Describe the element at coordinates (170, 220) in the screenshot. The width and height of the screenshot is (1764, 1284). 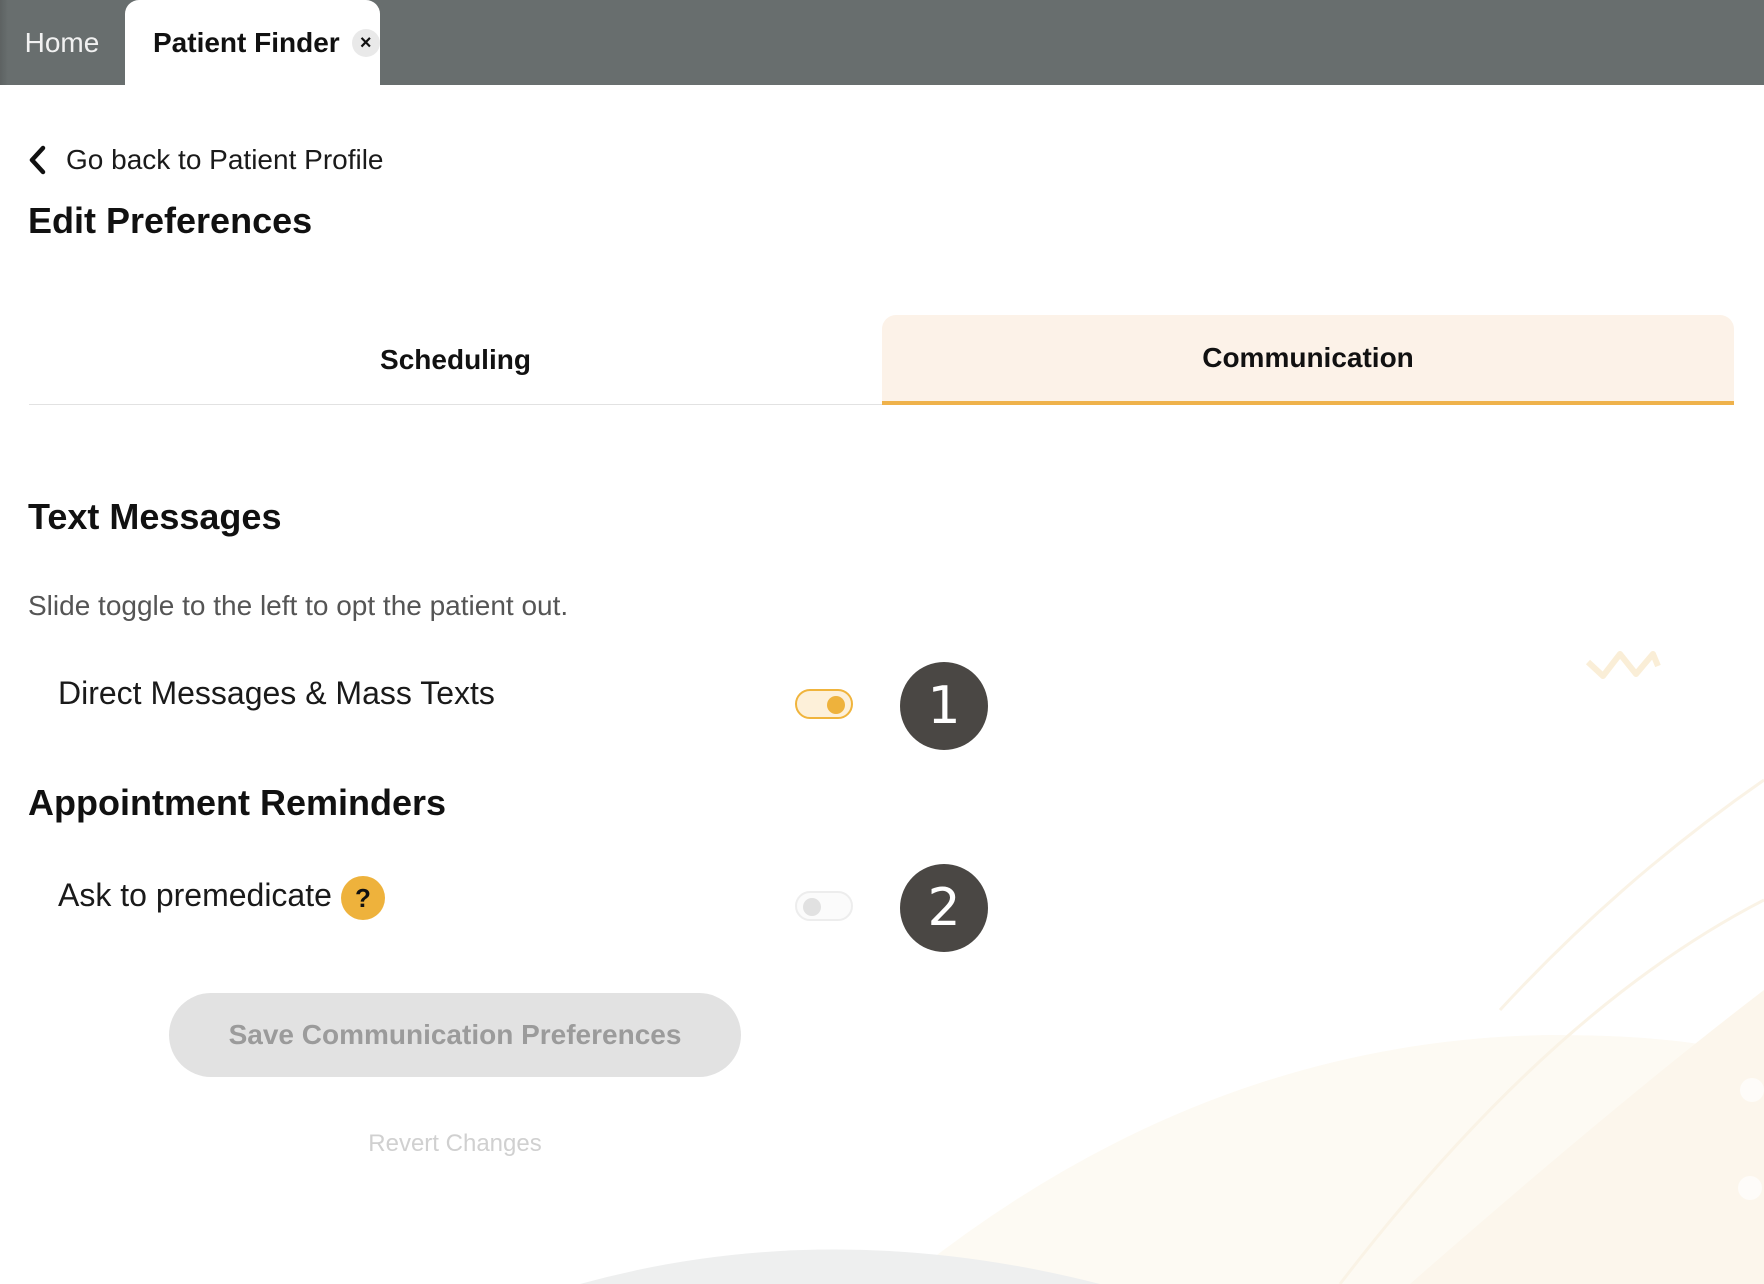
I see `page-title: Edit Preferences` at that location.